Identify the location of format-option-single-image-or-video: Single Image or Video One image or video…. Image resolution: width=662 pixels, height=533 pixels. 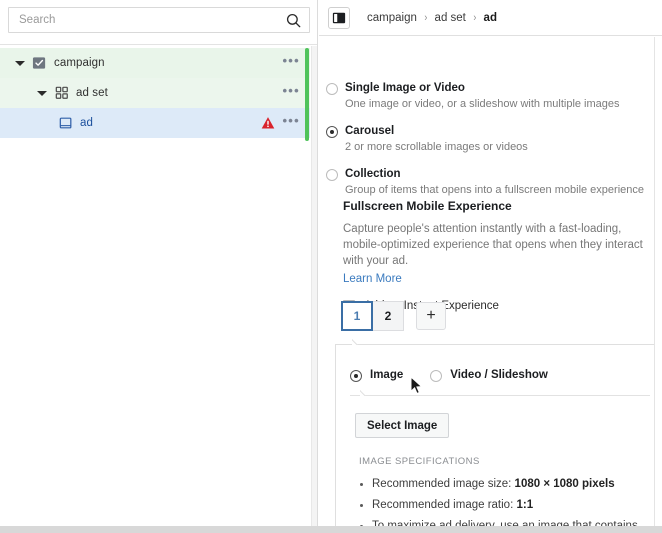
(484, 102).